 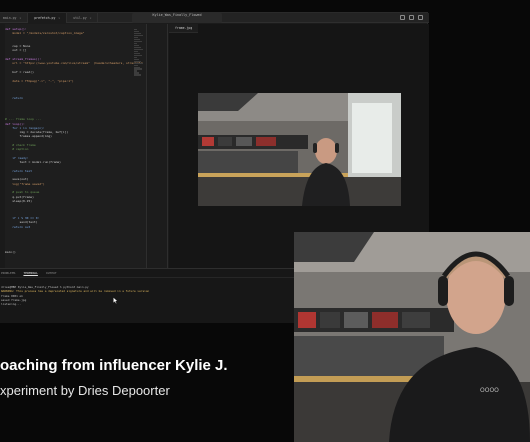 I want to click on toggle-sidebar-icon, so click(x=420, y=17).